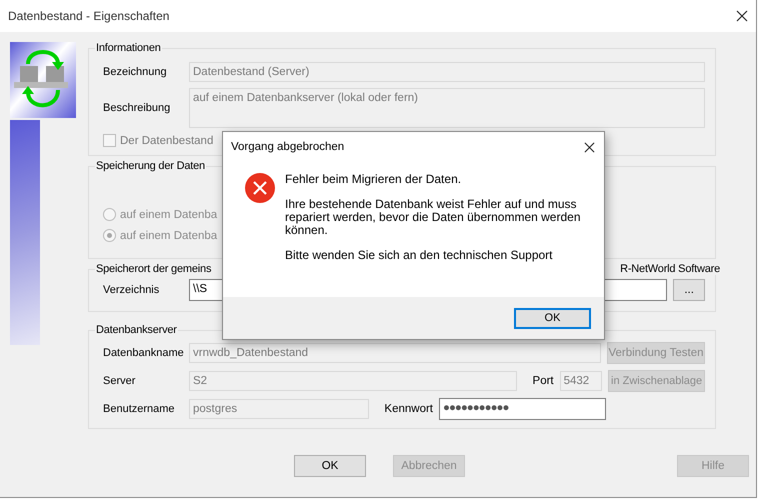 This screenshot has width=768, height=500. Describe the element at coordinates (408, 409) in the screenshot. I see `field-label: Kennwort` at that location.